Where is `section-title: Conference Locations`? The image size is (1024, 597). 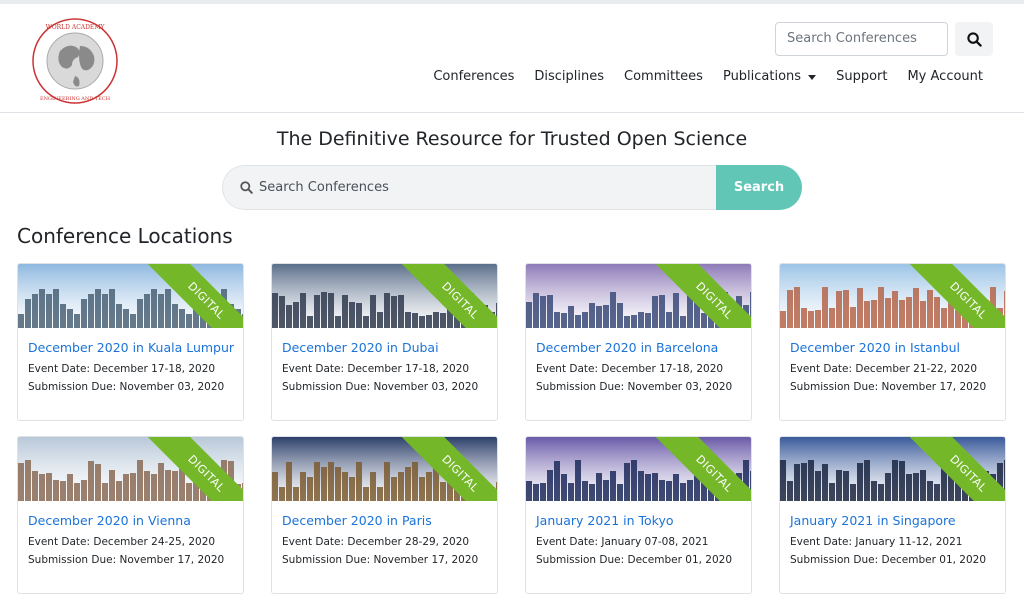
section-title: Conference Locations is located at coordinates (125, 236).